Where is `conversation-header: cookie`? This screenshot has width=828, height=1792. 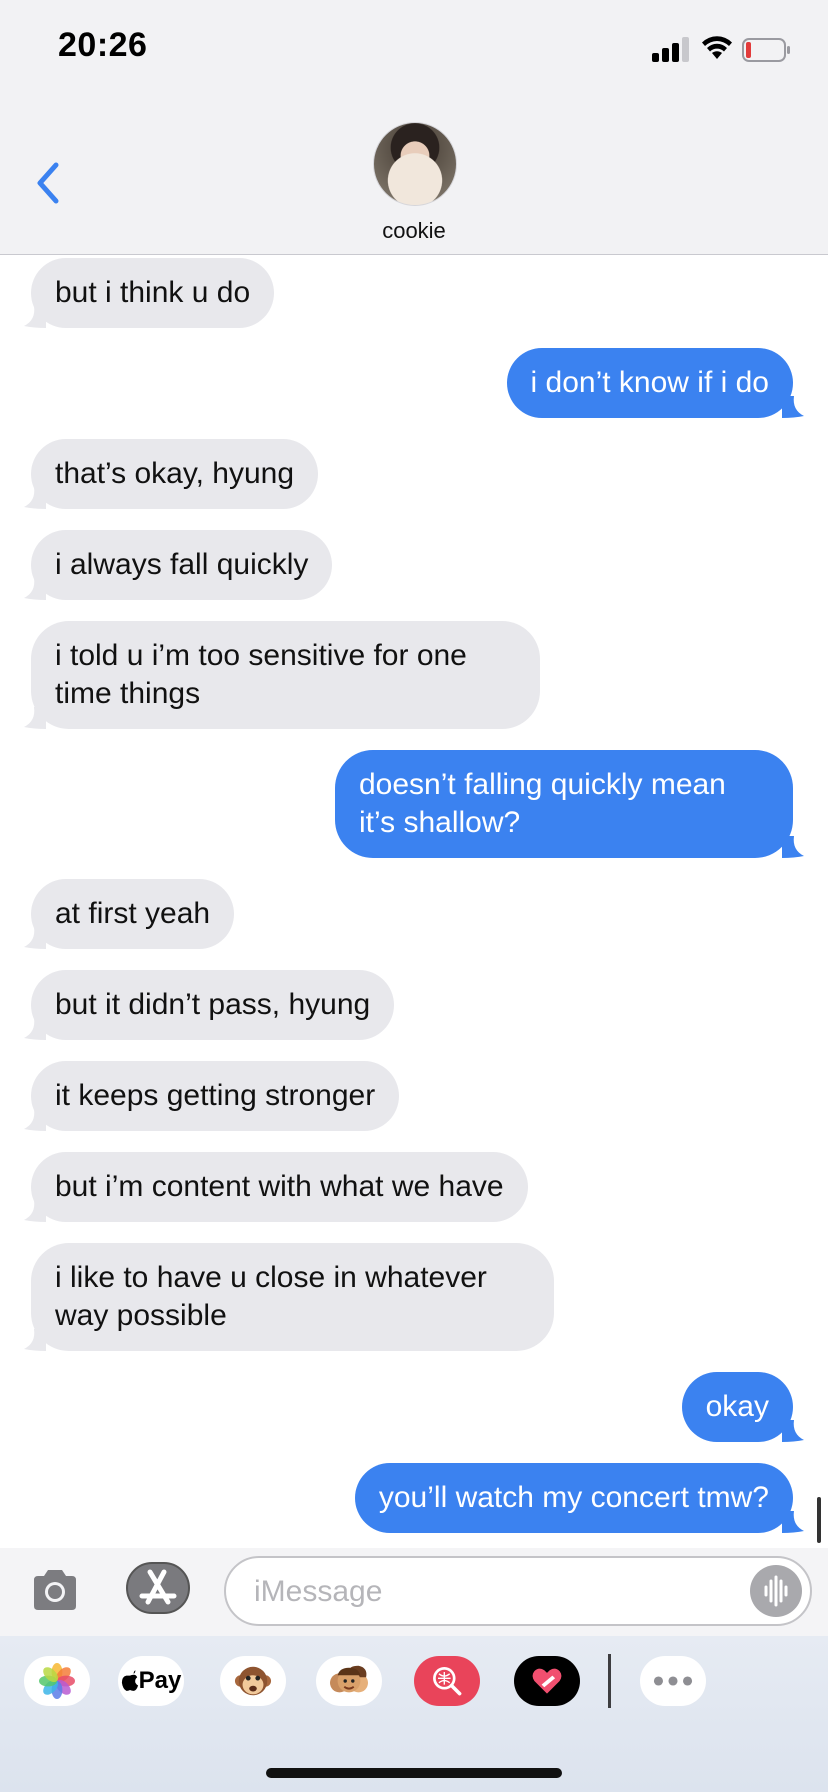 conversation-header: cookie is located at coordinates (414, 177).